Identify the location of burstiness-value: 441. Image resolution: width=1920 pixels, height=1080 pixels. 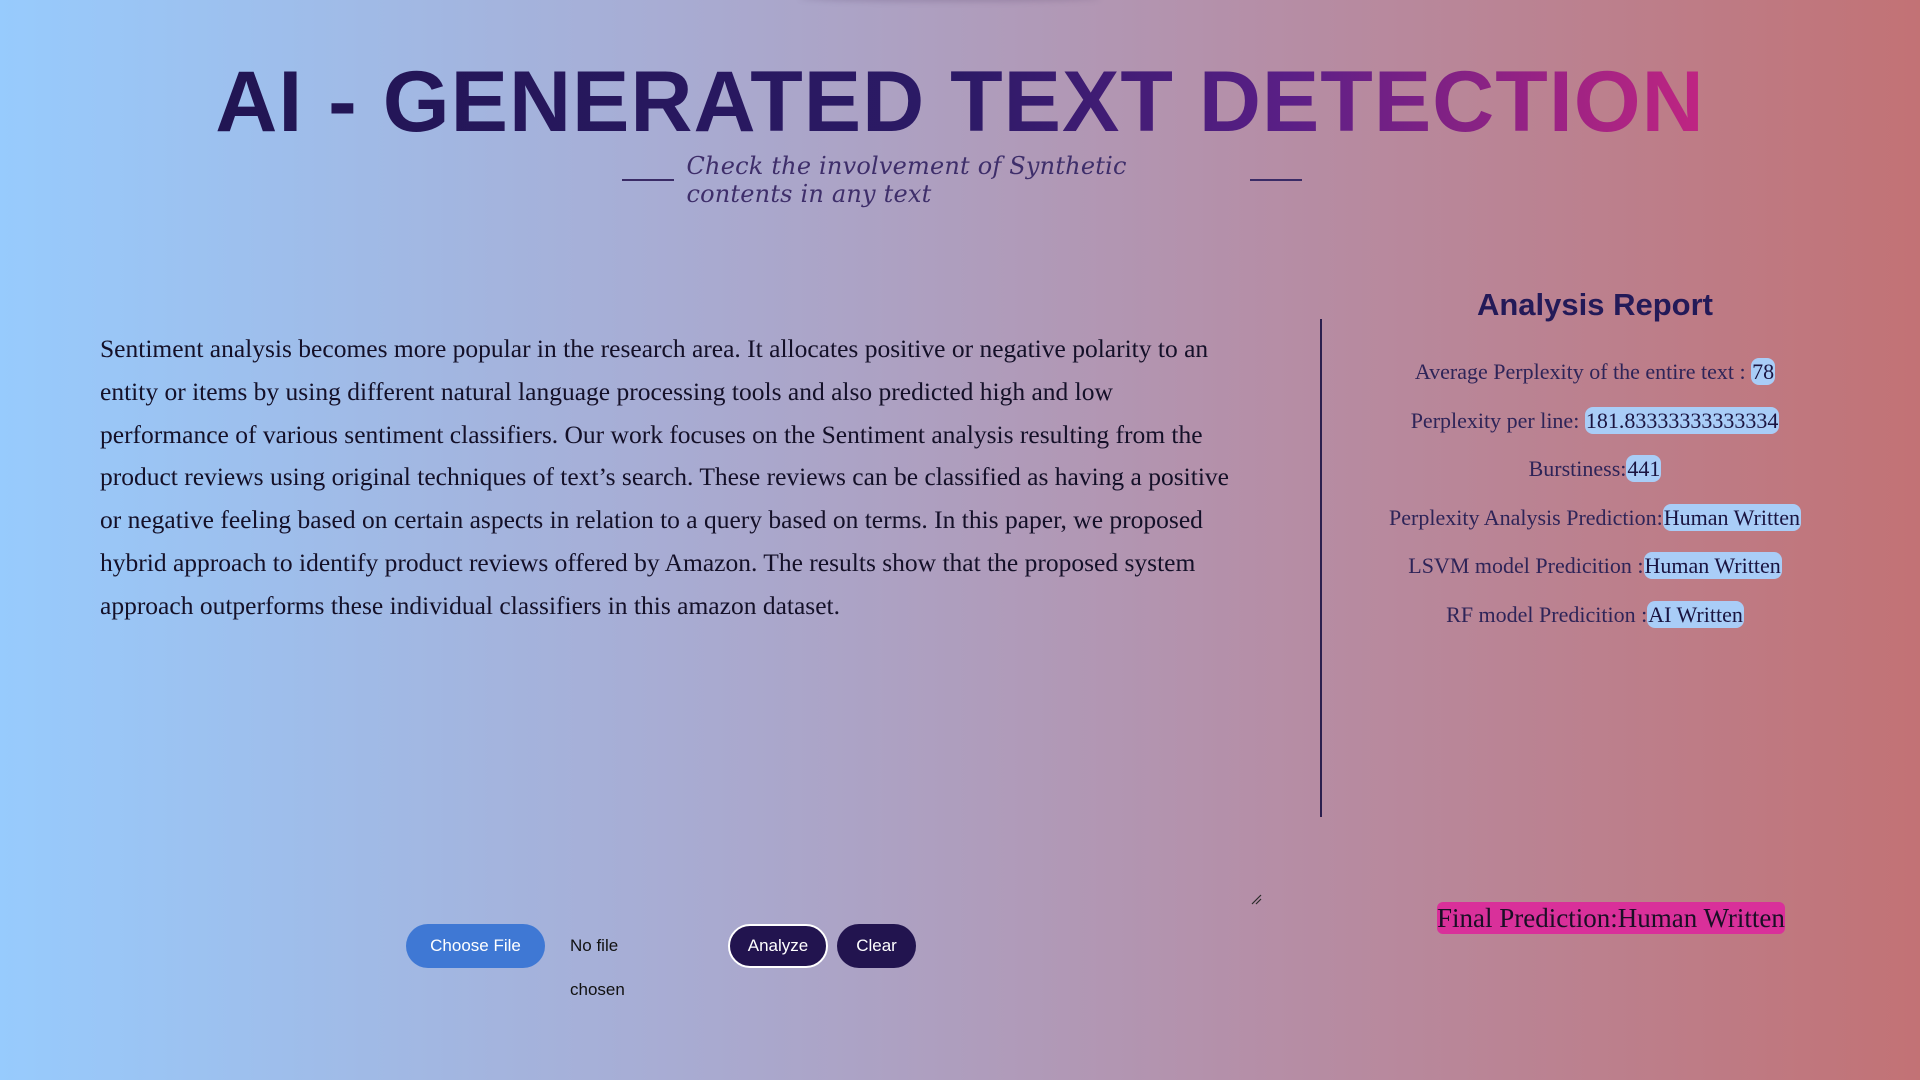
(1644, 468).